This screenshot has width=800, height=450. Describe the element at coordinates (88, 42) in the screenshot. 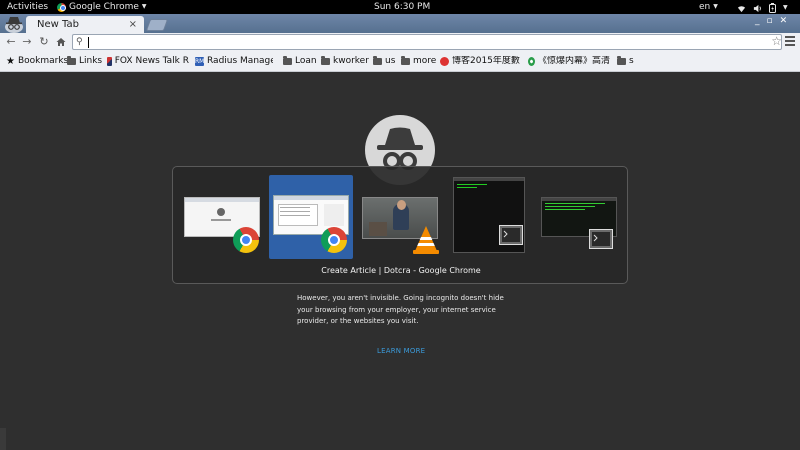

I see `text-cursor` at that location.